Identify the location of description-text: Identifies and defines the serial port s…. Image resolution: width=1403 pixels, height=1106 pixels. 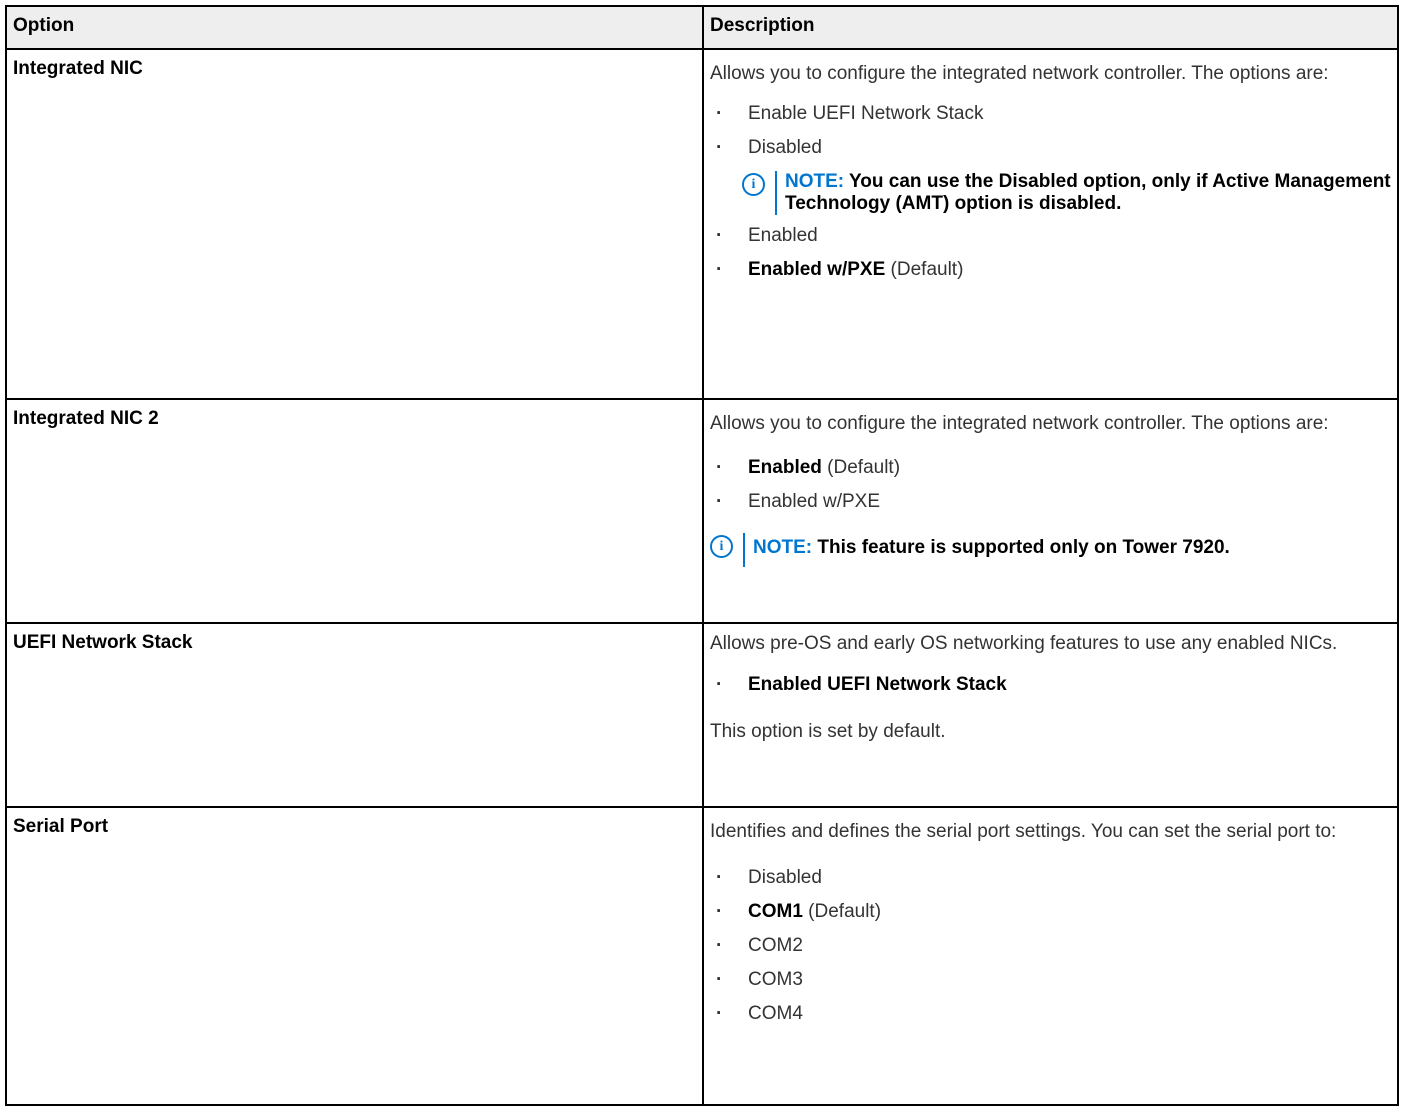
(1023, 831).